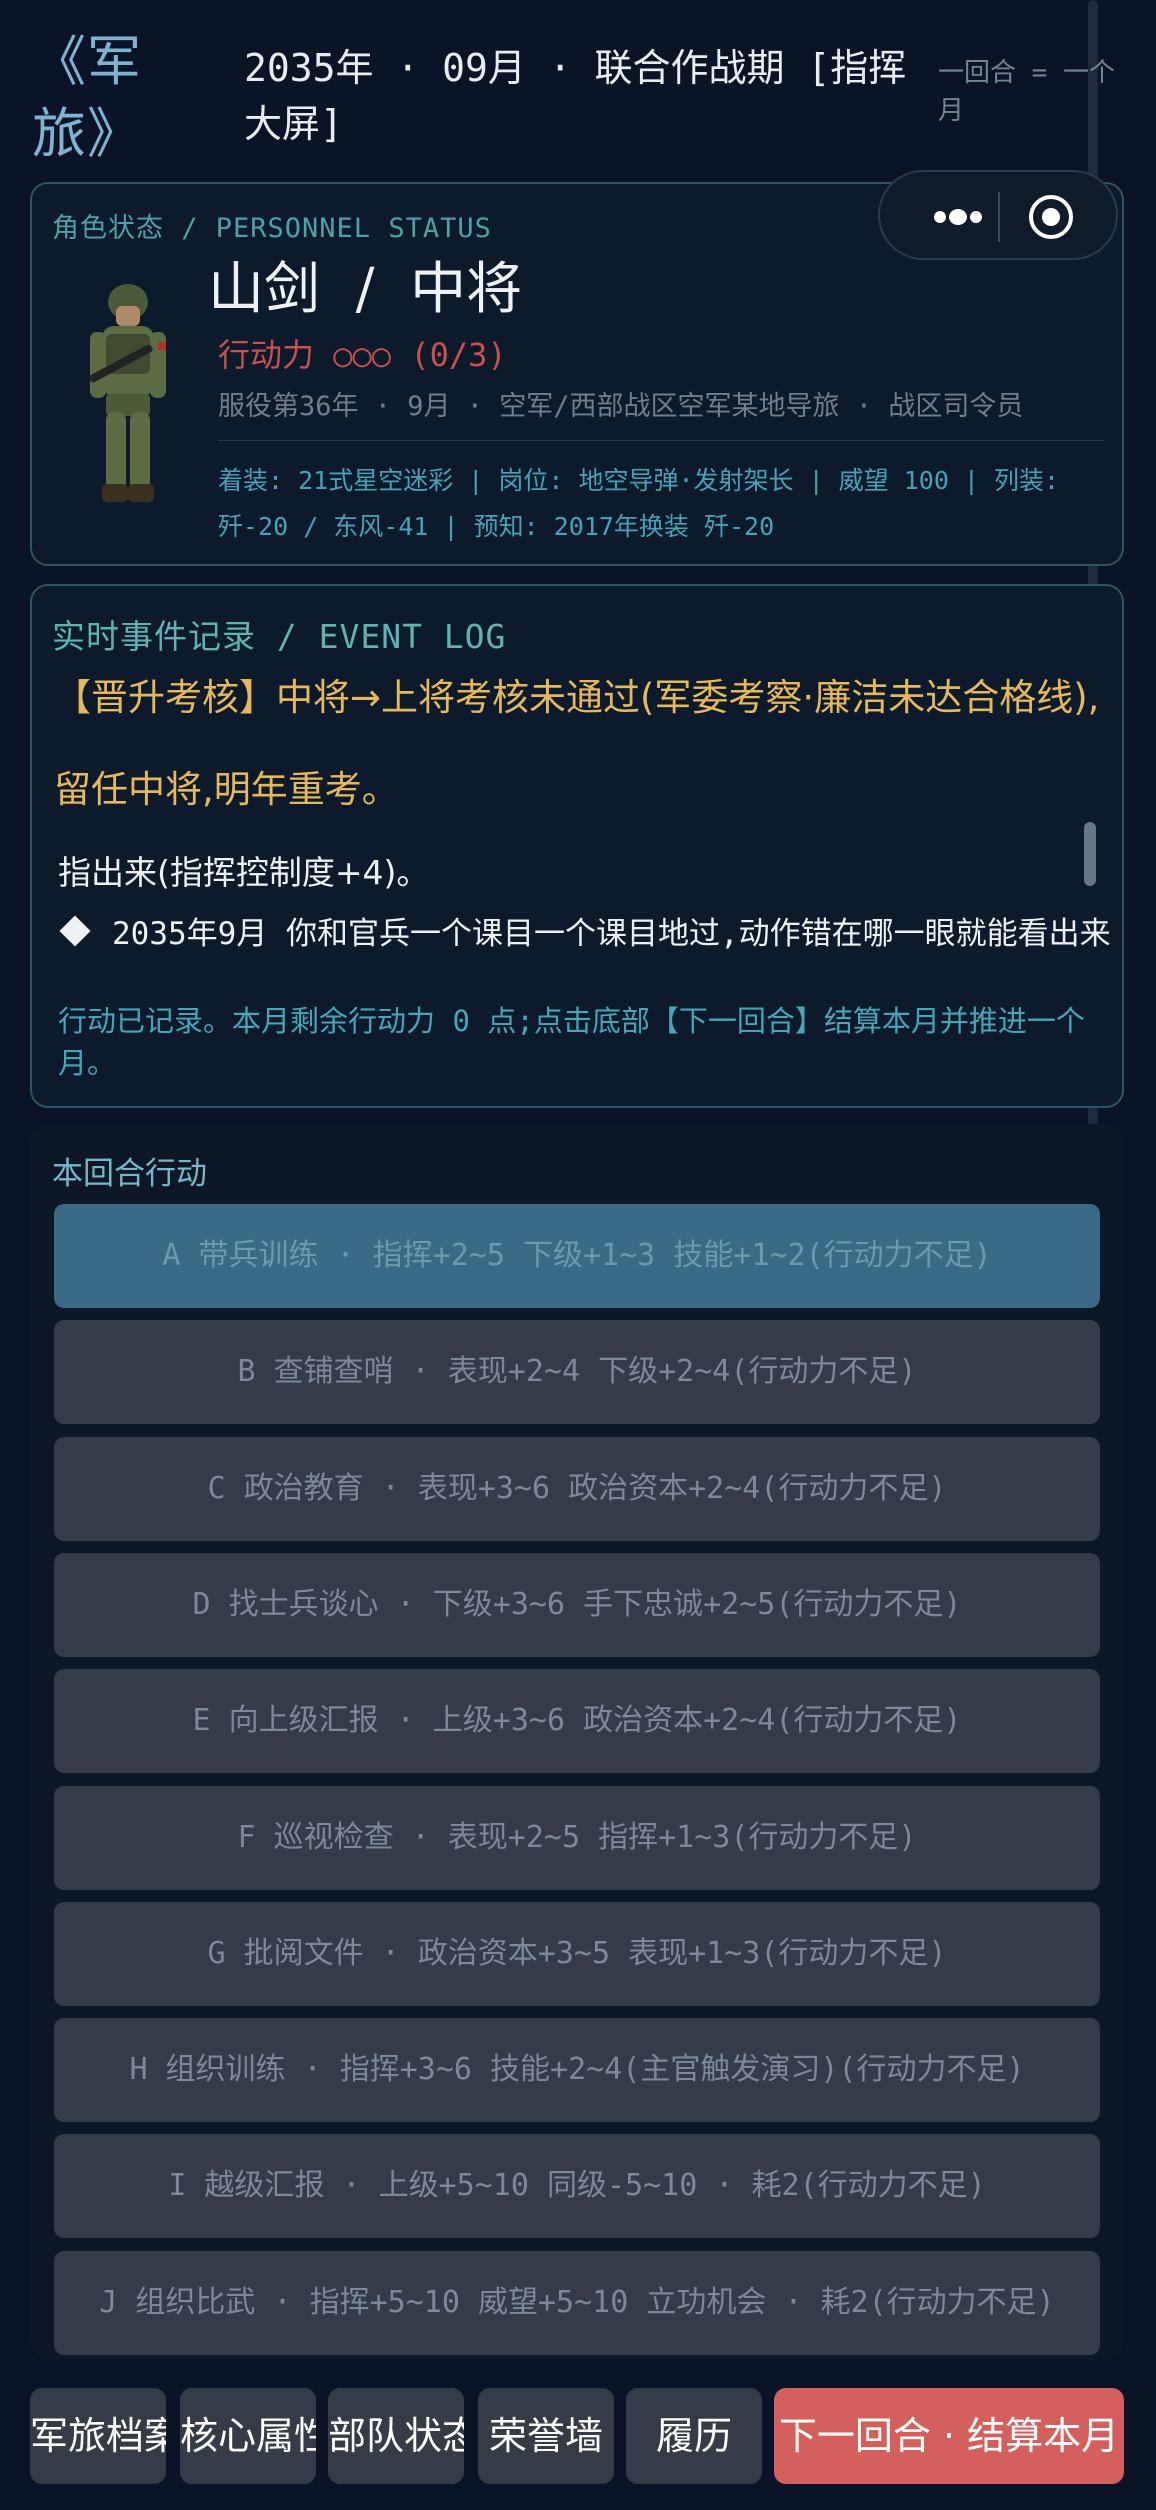 This screenshot has width=1156, height=2510. Describe the element at coordinates (272, 228) in the screenshot. I see `status-section-label: 角色状态 / PERSONNEL STATUS` at that location.